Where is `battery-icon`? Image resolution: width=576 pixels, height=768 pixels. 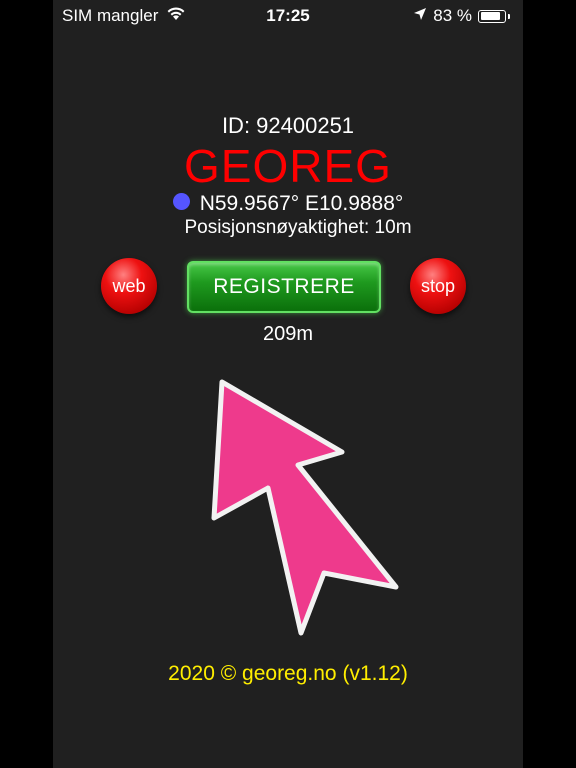 battery-icon is located at coordinates (492, 16).